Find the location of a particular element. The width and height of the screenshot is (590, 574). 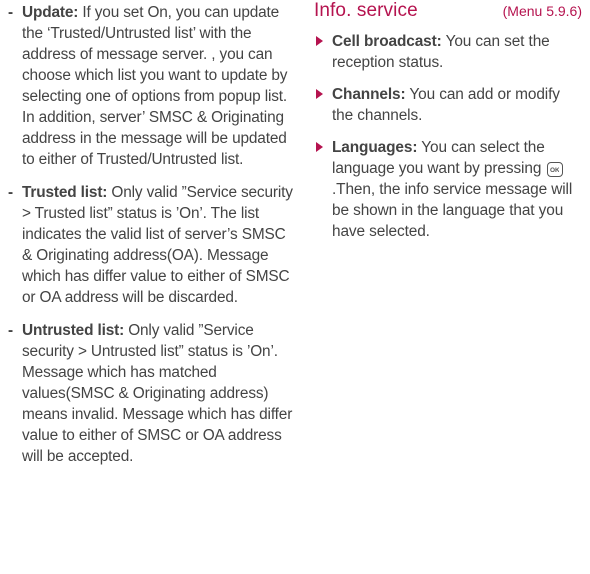

section-header: Info. service (Menu 5.9.6) is located at coordinates (449, 11).